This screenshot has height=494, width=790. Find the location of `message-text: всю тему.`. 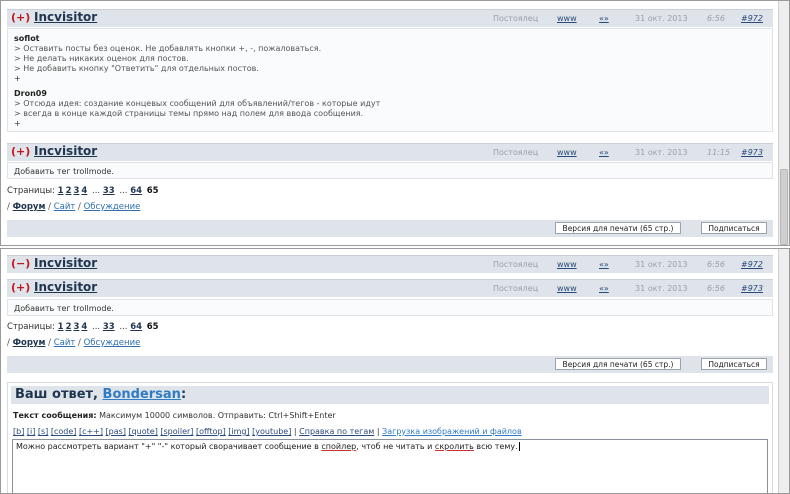

message-text: всю тему. is located at coordinates (495, 446).